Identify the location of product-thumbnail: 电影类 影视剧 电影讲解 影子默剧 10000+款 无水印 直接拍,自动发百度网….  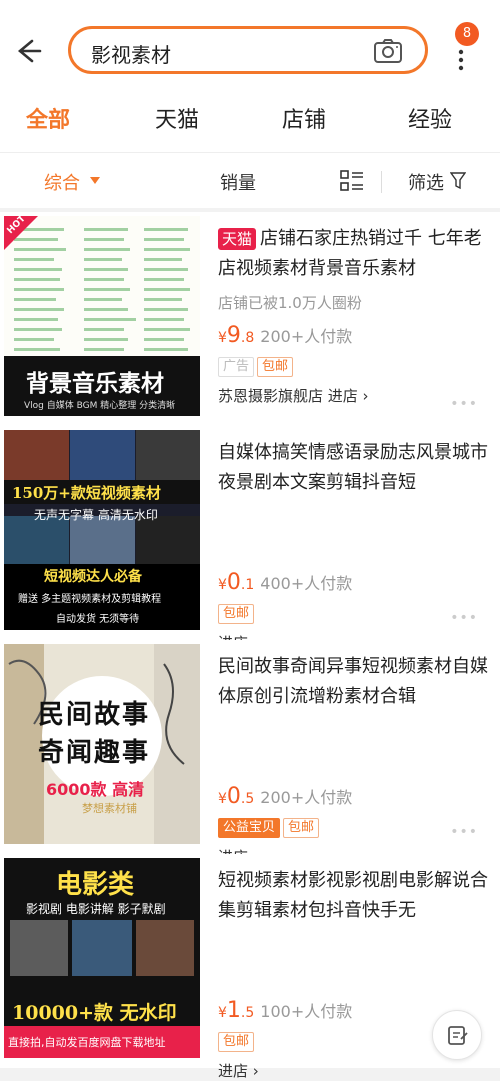
(102, 958).